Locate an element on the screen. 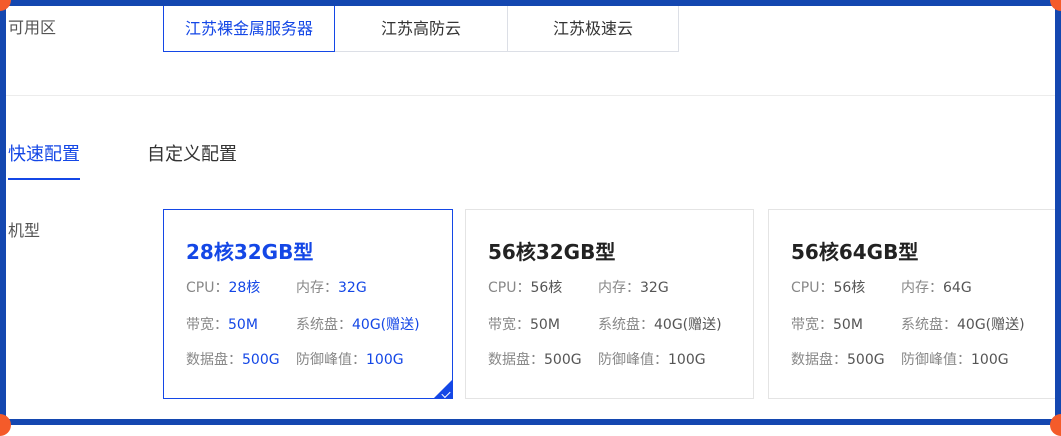 The image size is (1061, 436). spec-mem: 内存：64G is located at coordinates (936, 287).